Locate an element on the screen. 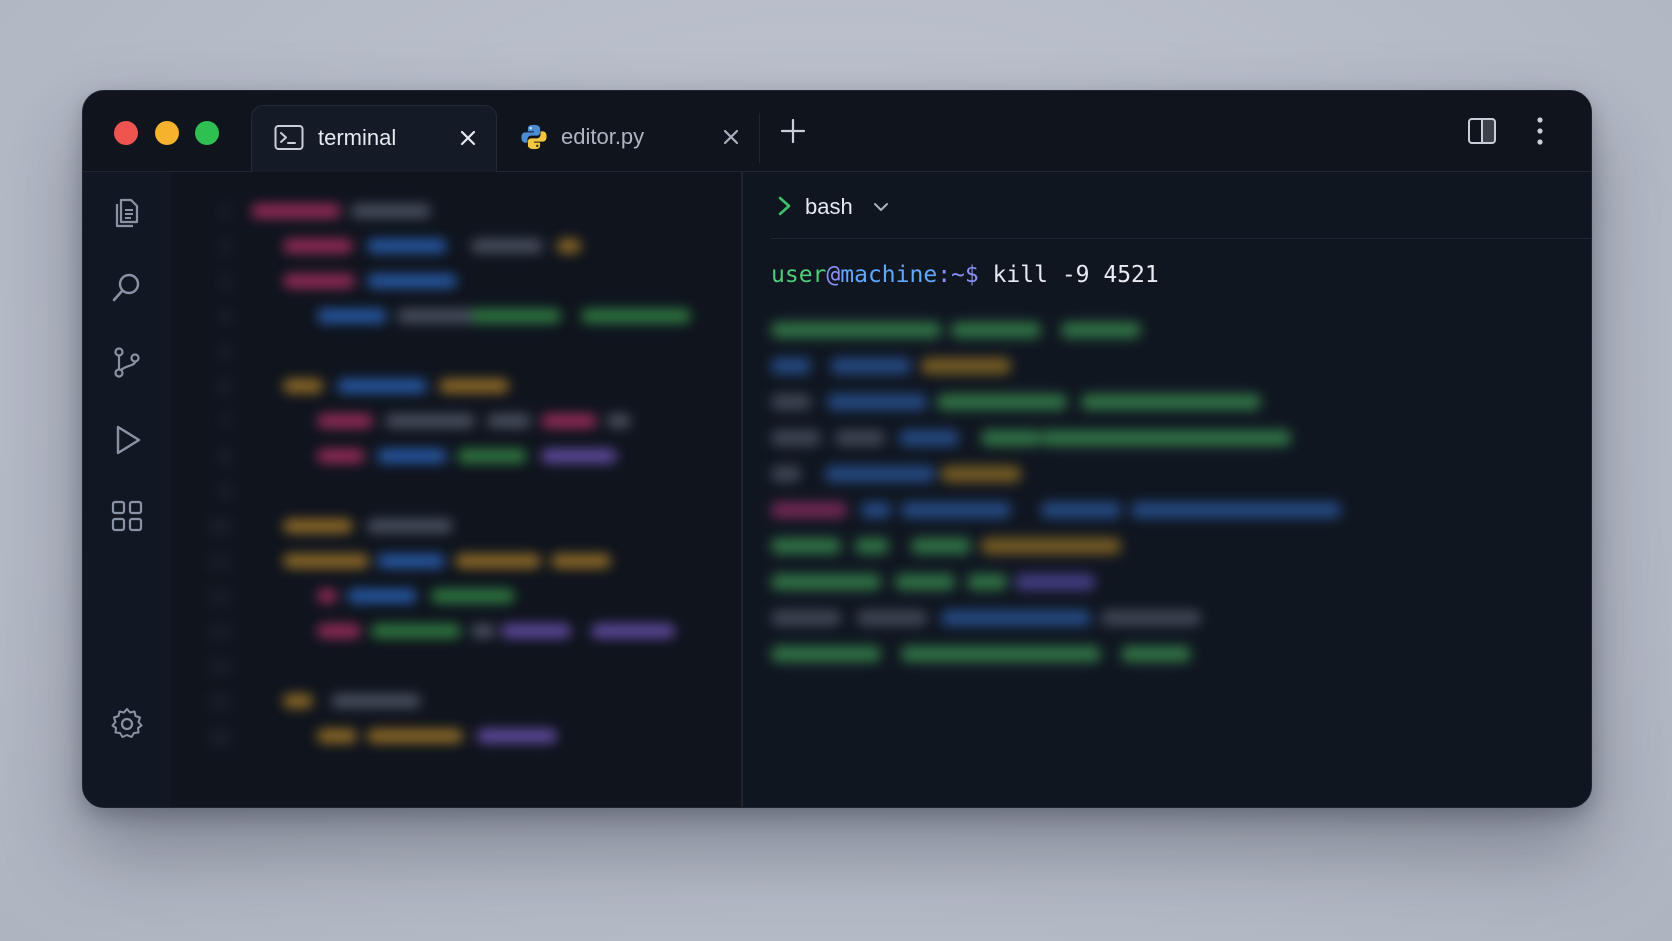 The height and width of the screenshot is (941, 1672). plus-icon is located at coordinates (793, 131).